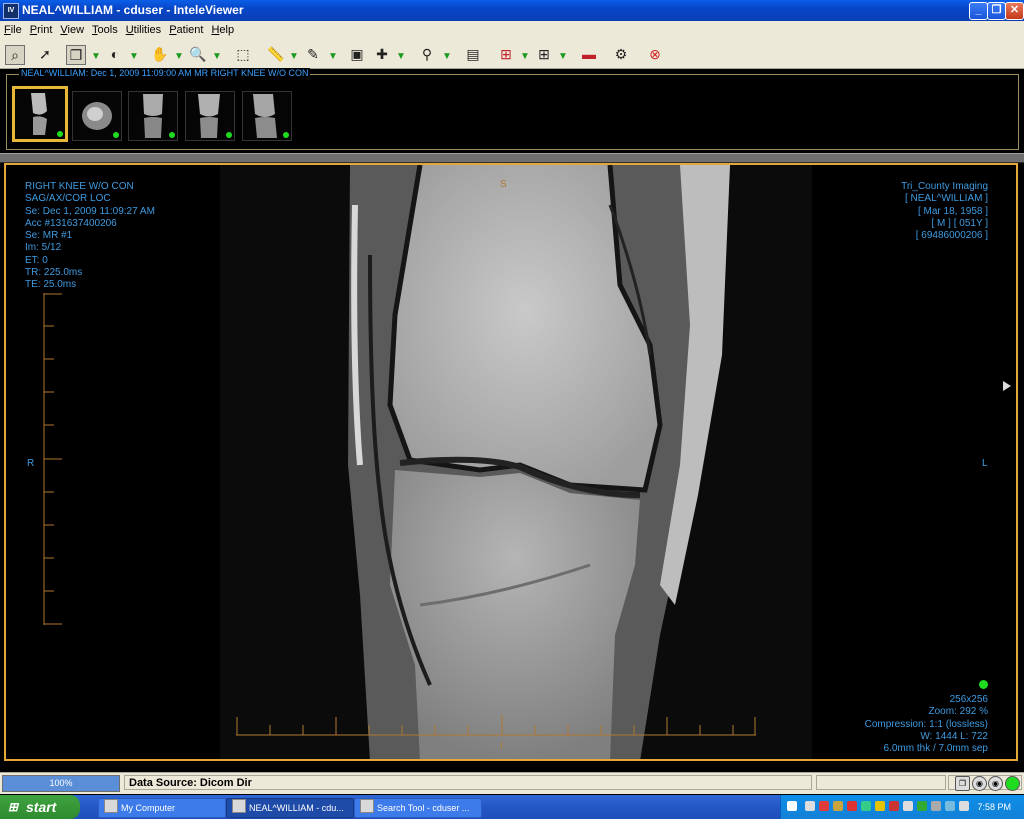 This screenshot has height=819, width=1024. I want to click on orientation-right: L, so click(985, 463).